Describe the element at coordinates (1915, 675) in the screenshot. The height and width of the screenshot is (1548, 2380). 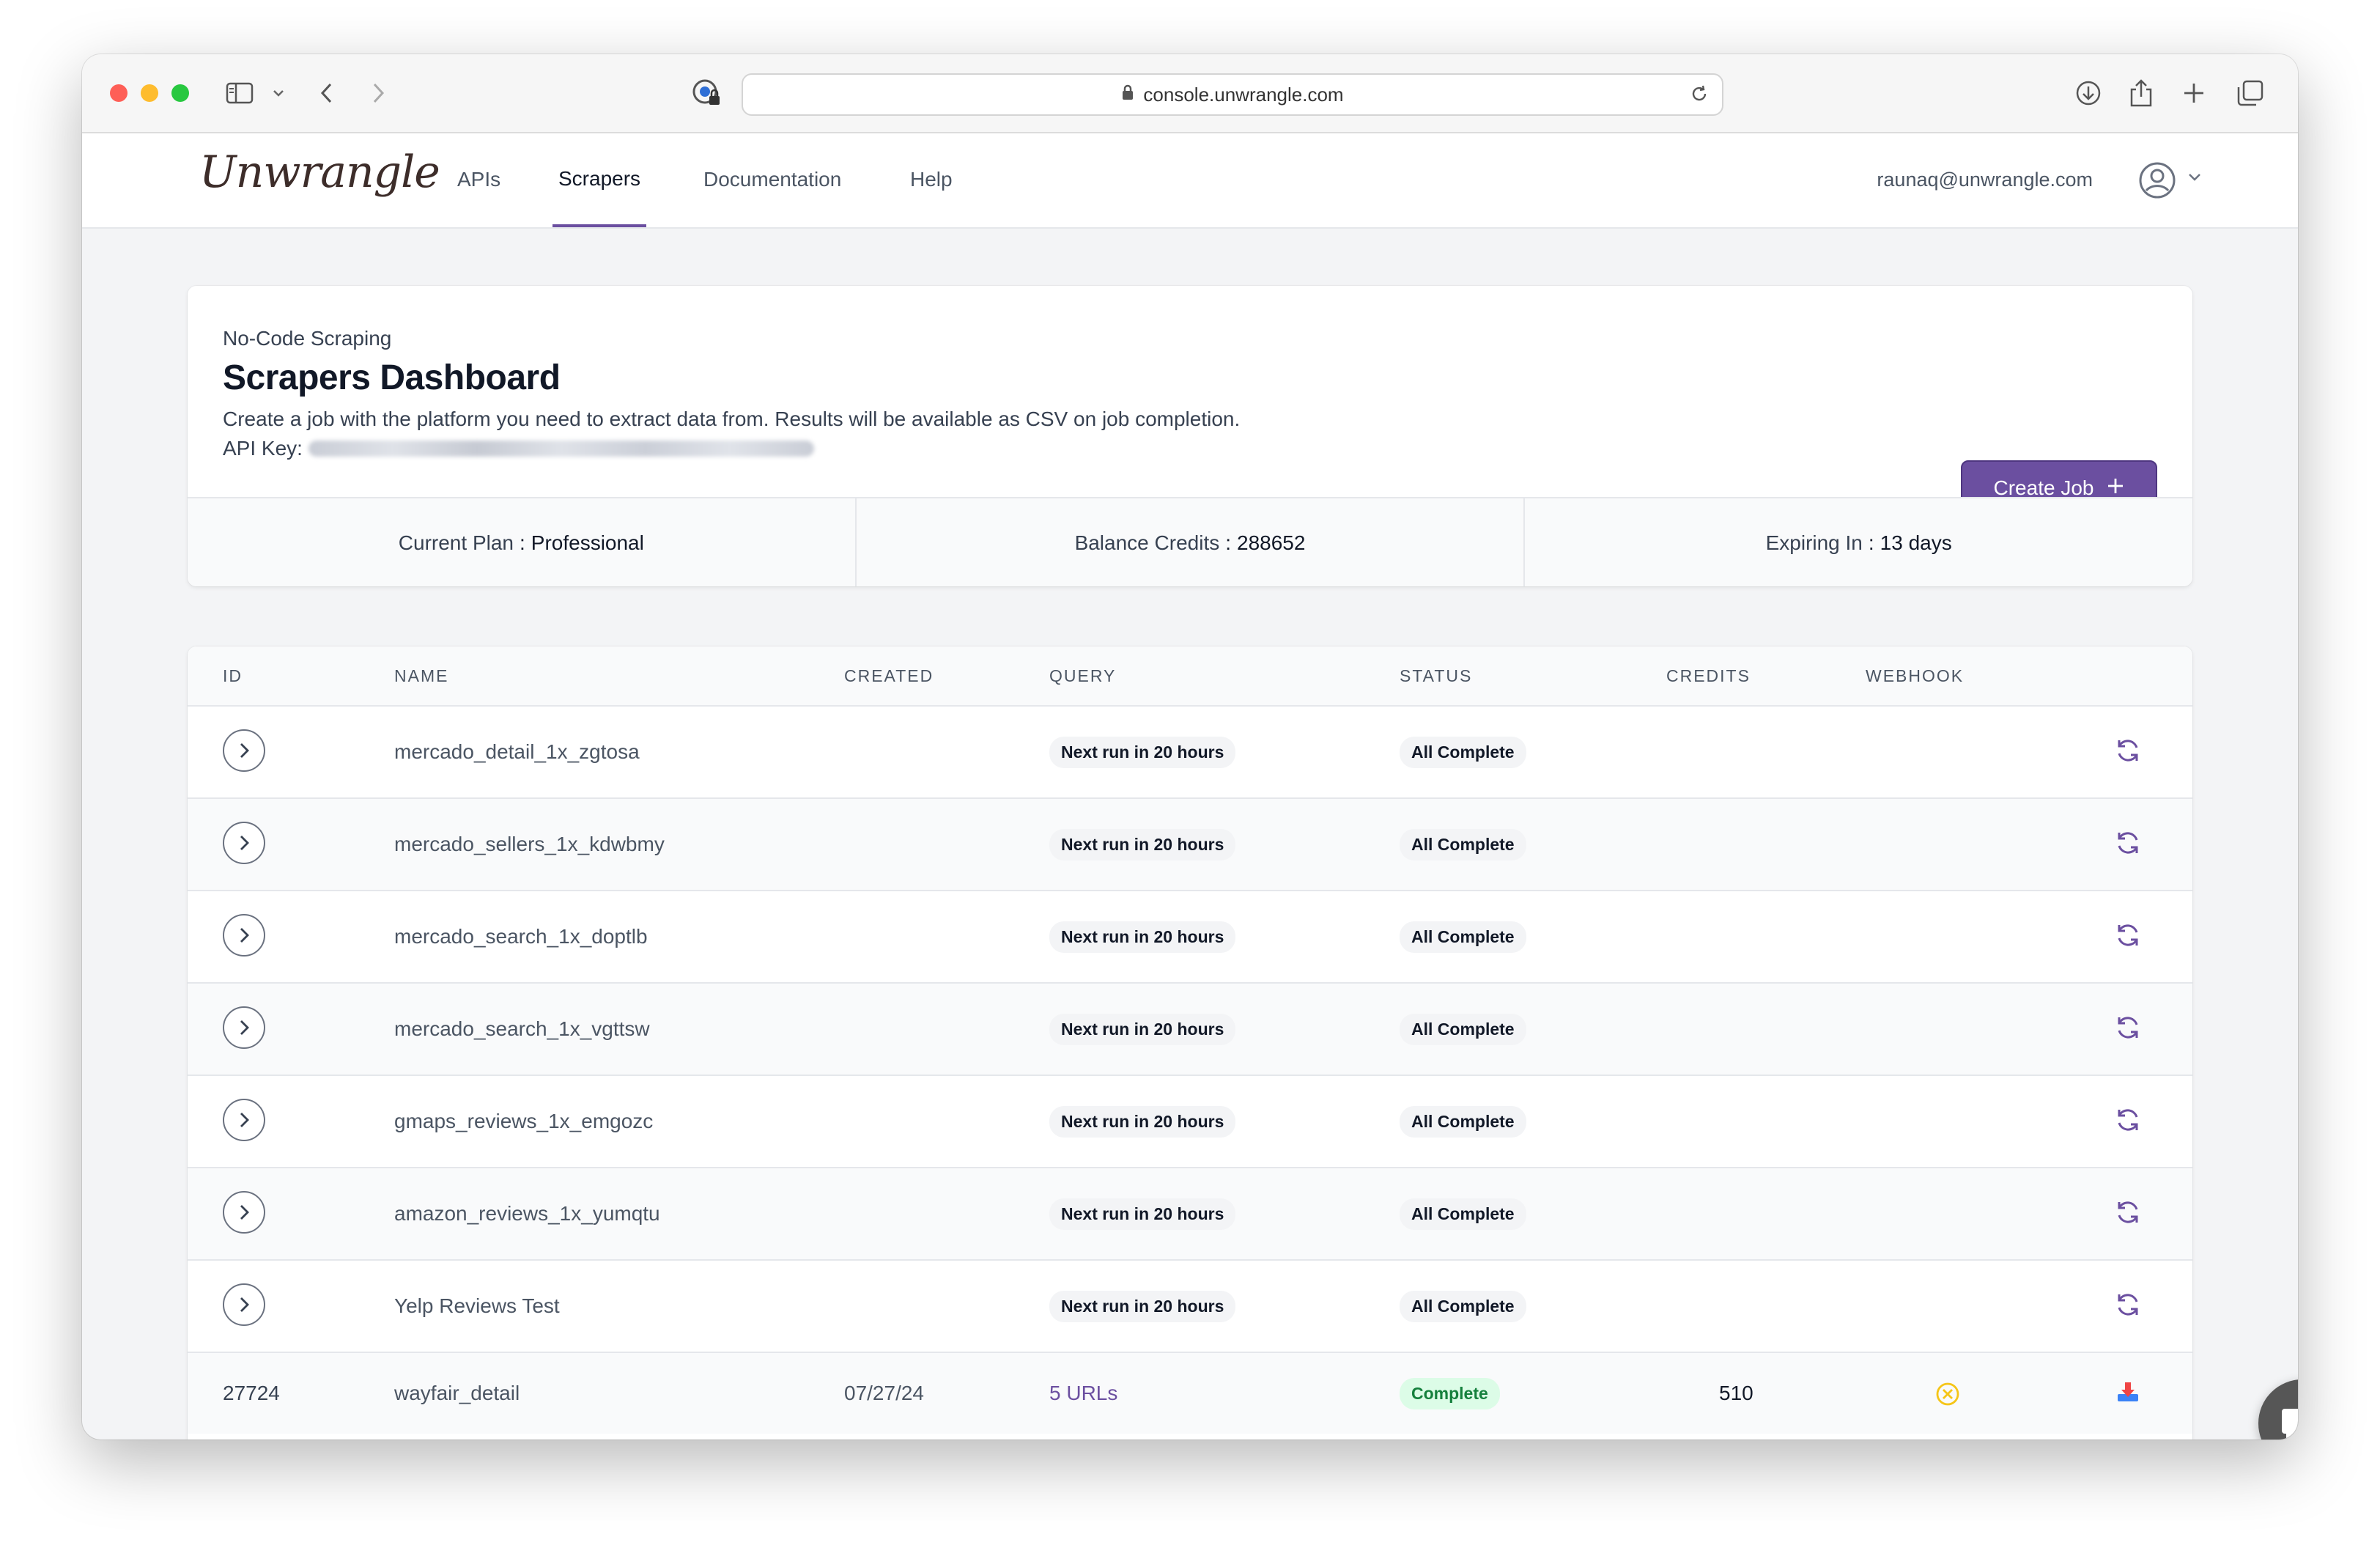
I see `column-header-webhook: WEBHOOK` at that location.